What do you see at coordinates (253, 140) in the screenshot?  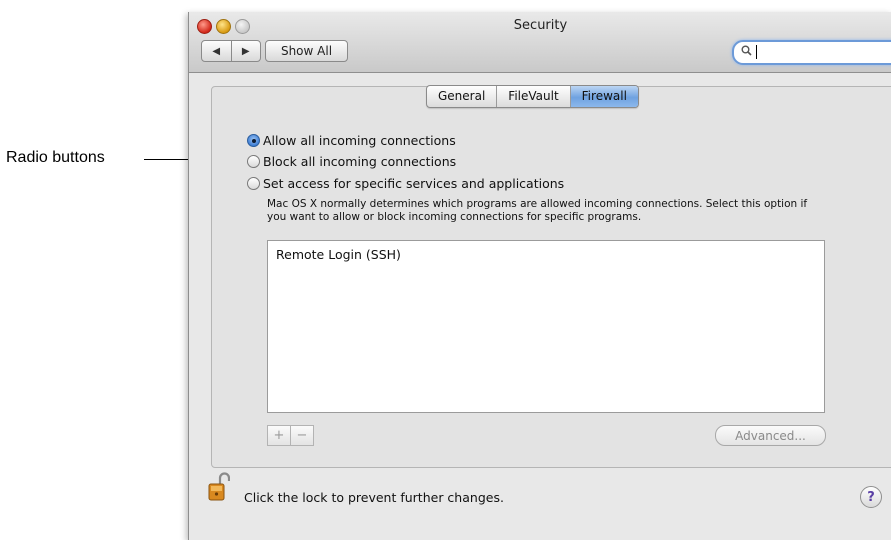 I see `radio-button-checked` at bounding box center [253, 140].